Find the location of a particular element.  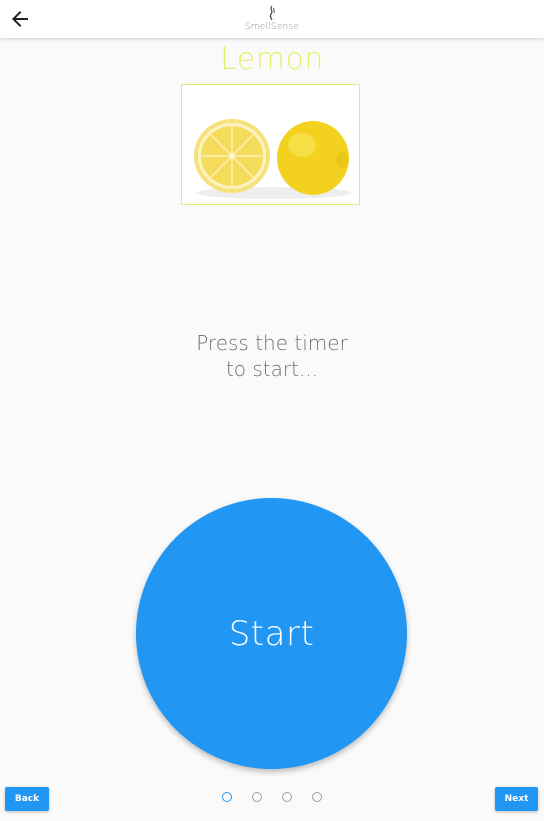

page-indicator is located at coordinates (274, 797).